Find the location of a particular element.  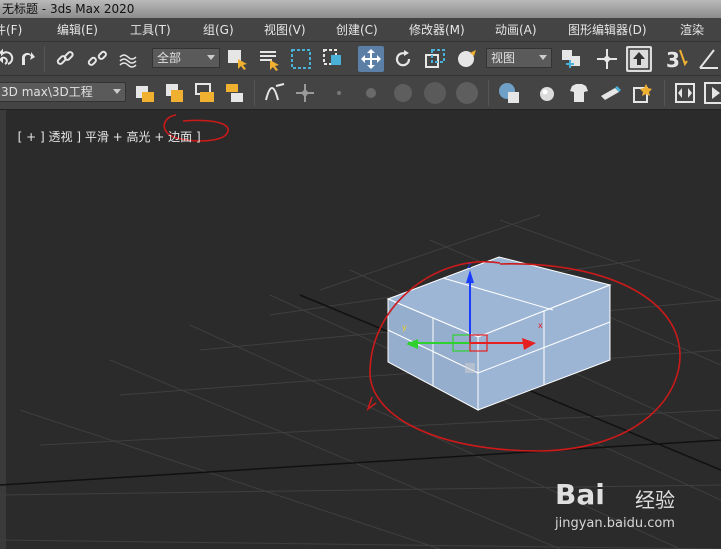

select-and-move-button is located at coordinates (371, 59).